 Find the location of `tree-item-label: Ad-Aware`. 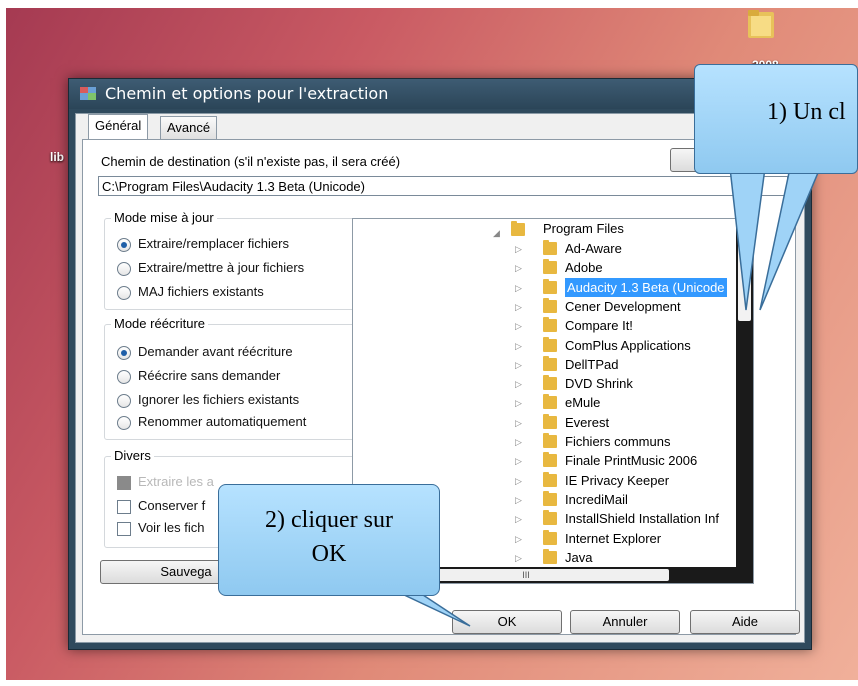

tree-item-label: Ad-Aware is located at coordinates (593, 248).